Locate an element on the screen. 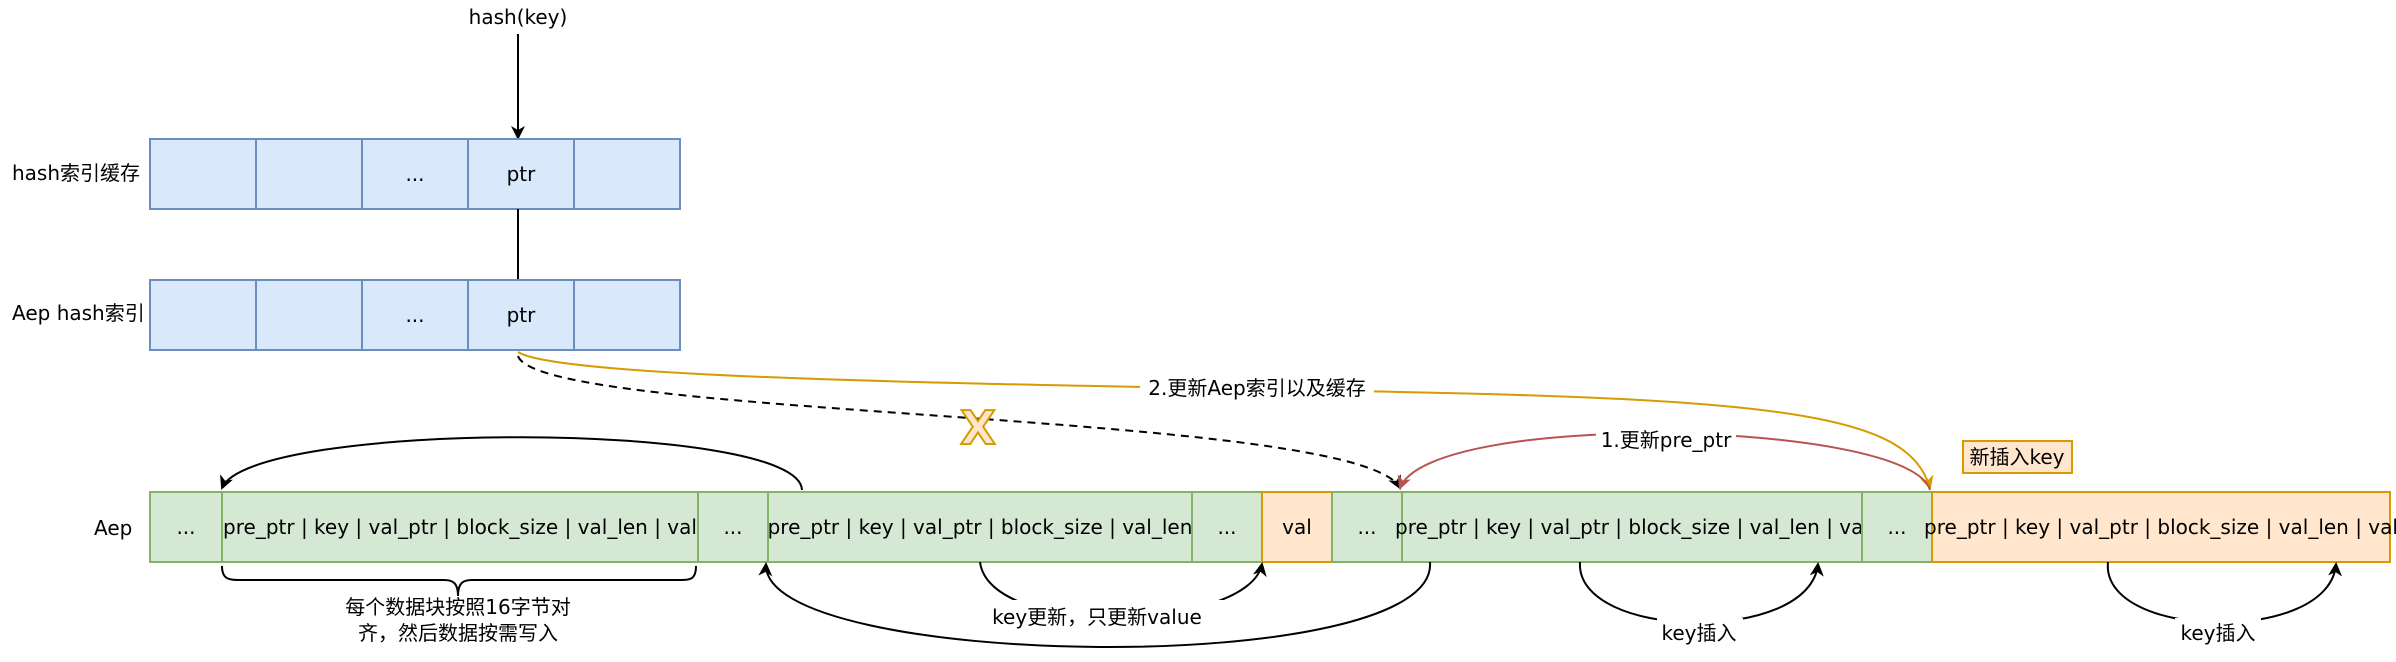 The width and height of the screenshot is (2396, 662). hash-cache-cell-text: ptr is located at coordinates (522, 174).